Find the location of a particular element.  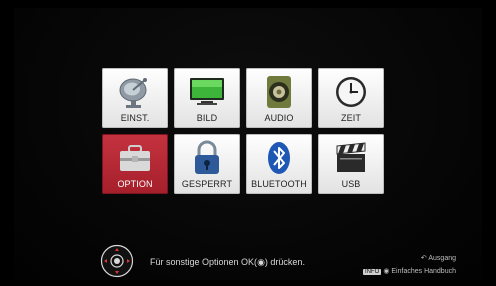

exit-hint: ↶ Ausgang is located at coordinates (438, 258).